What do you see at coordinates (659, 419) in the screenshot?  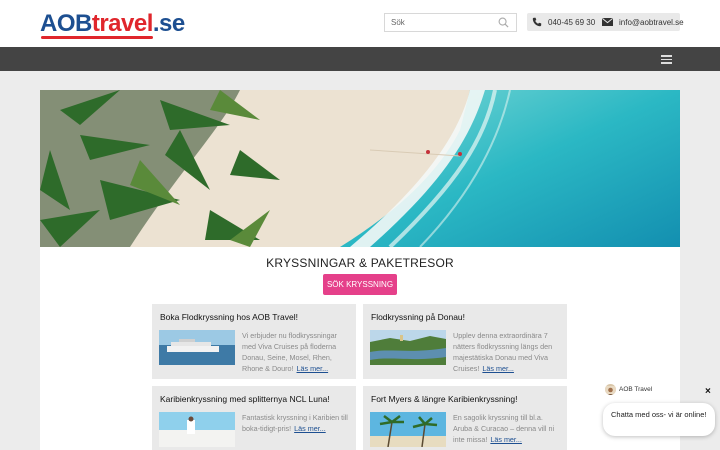 I see `chat-message-bubble: Chatta med oss- vi är online!` at bounding box center [659, 419].